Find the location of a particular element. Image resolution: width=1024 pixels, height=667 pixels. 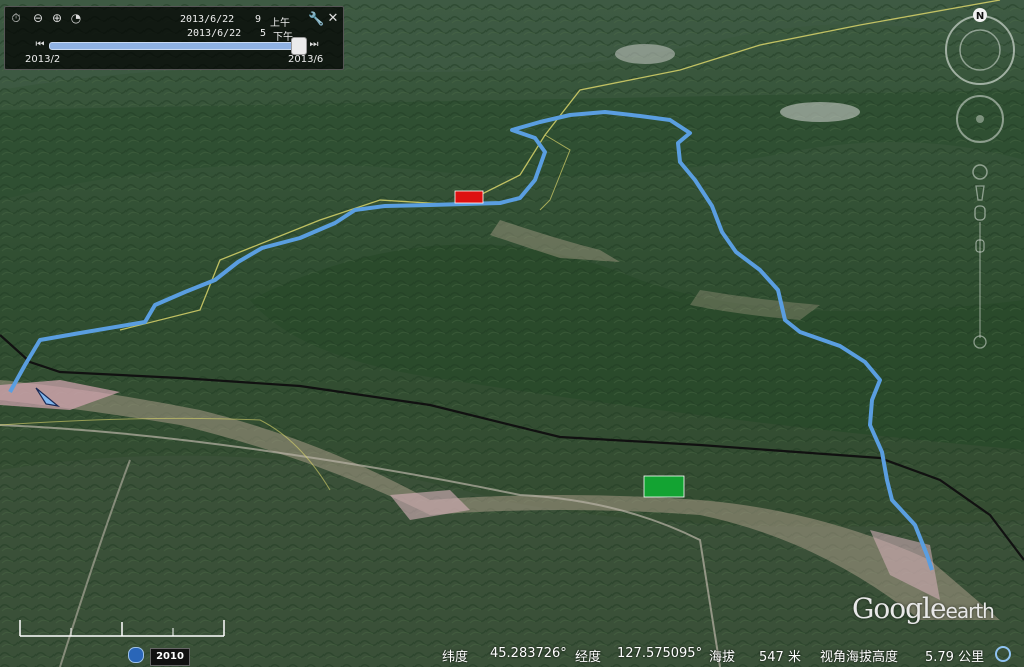

start-date: 2013/6/22 is located at coordinates (207, 19).